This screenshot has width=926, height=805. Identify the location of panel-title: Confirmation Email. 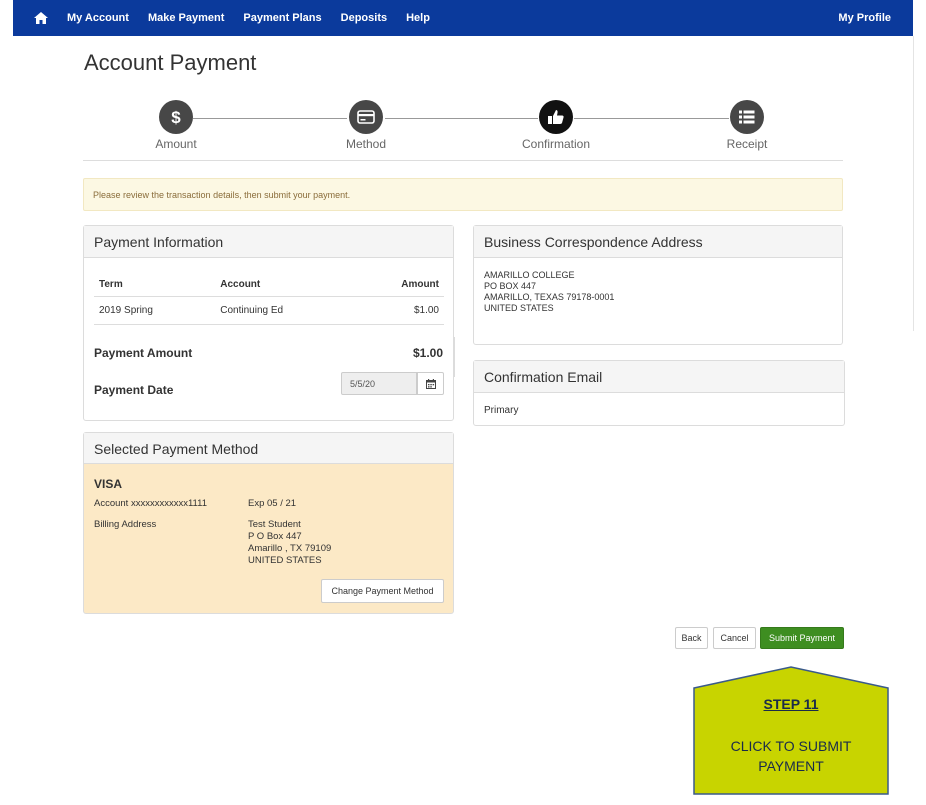
(659, 377).